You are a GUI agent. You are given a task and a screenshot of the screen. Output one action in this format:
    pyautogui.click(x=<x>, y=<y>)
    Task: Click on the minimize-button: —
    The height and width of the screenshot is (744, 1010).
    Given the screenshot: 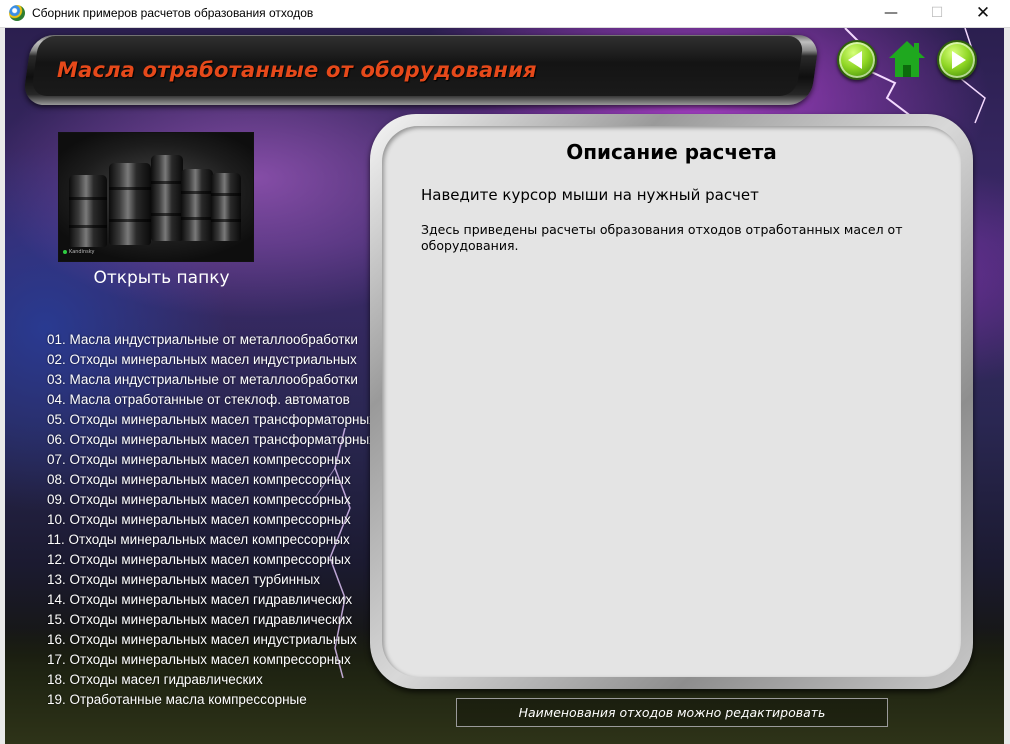 What is the action you would take?
    pyautogui.click(x=891, y=13)
    